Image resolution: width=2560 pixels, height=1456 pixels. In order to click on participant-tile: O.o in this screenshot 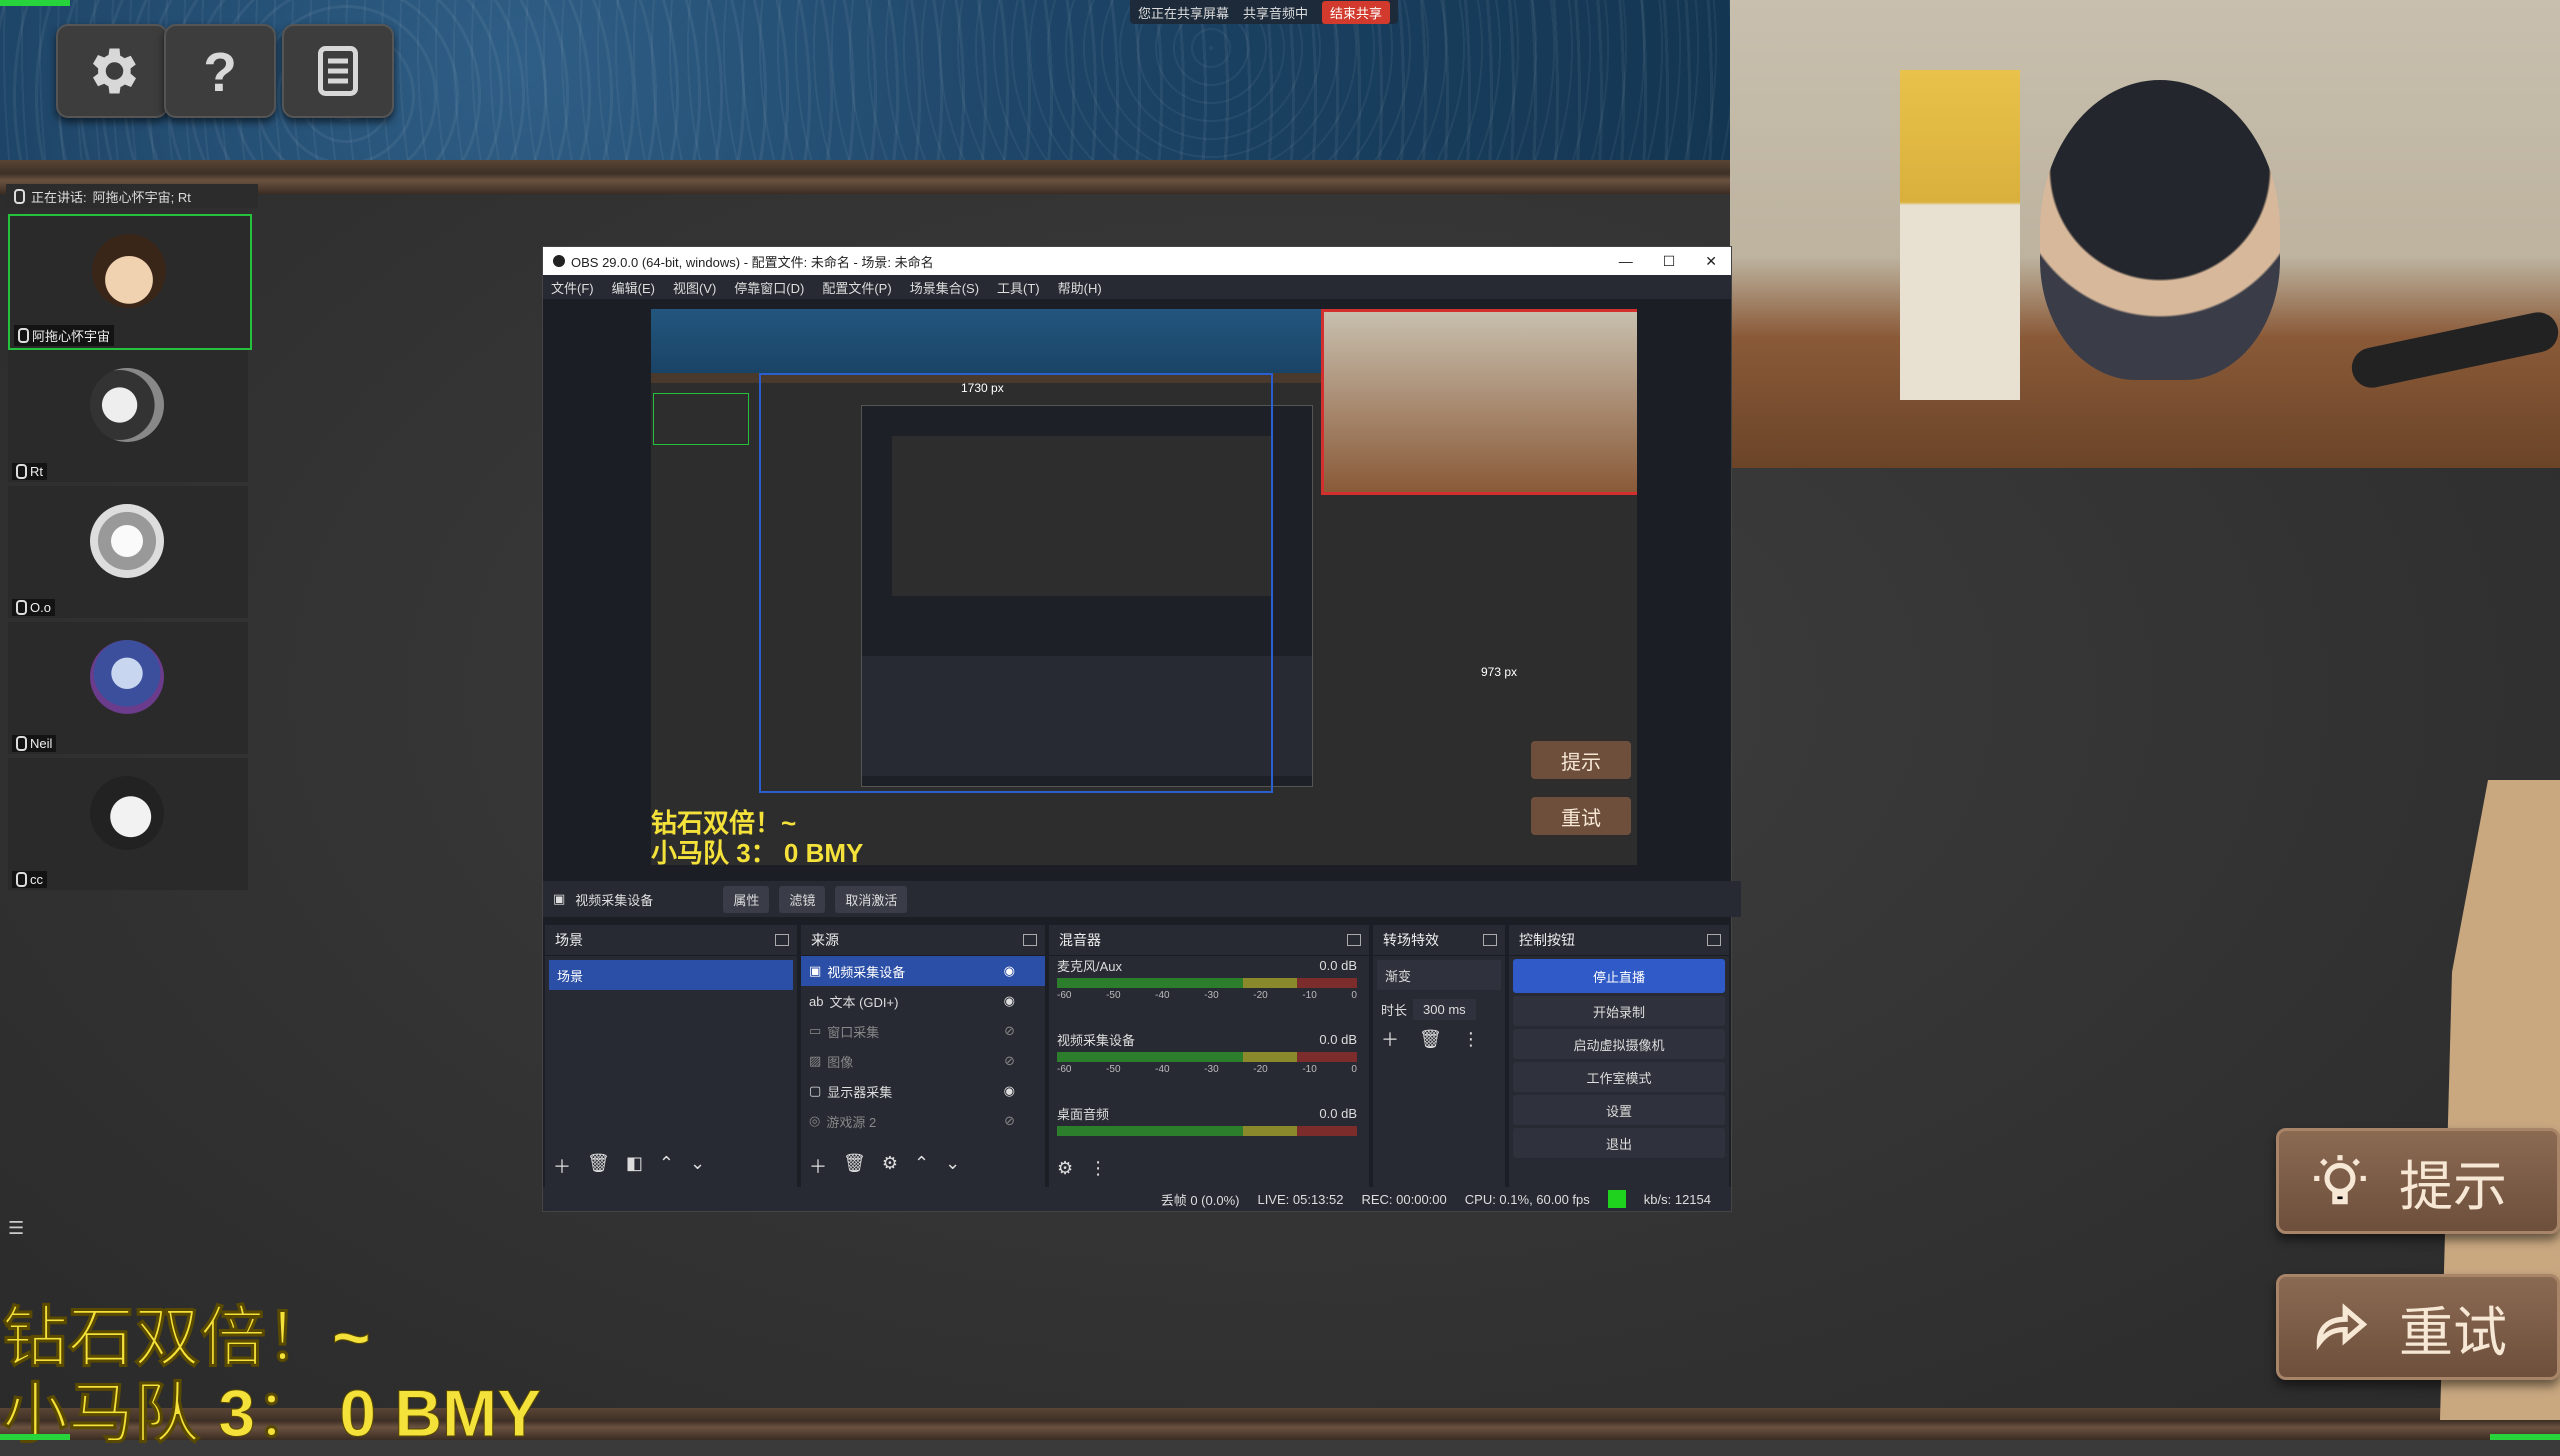, I will do `click(128, 552)`.